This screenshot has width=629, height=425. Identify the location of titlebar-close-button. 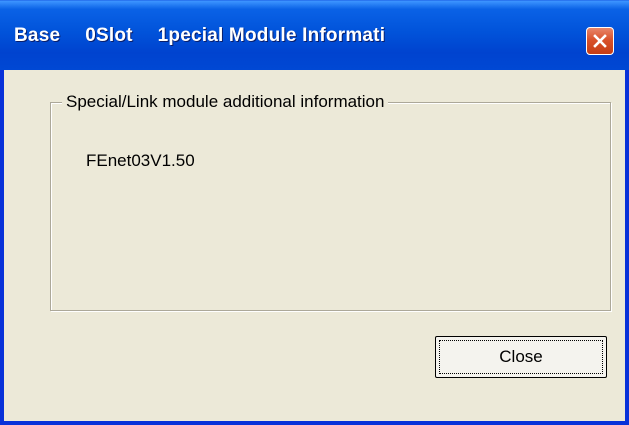
(600, 41).